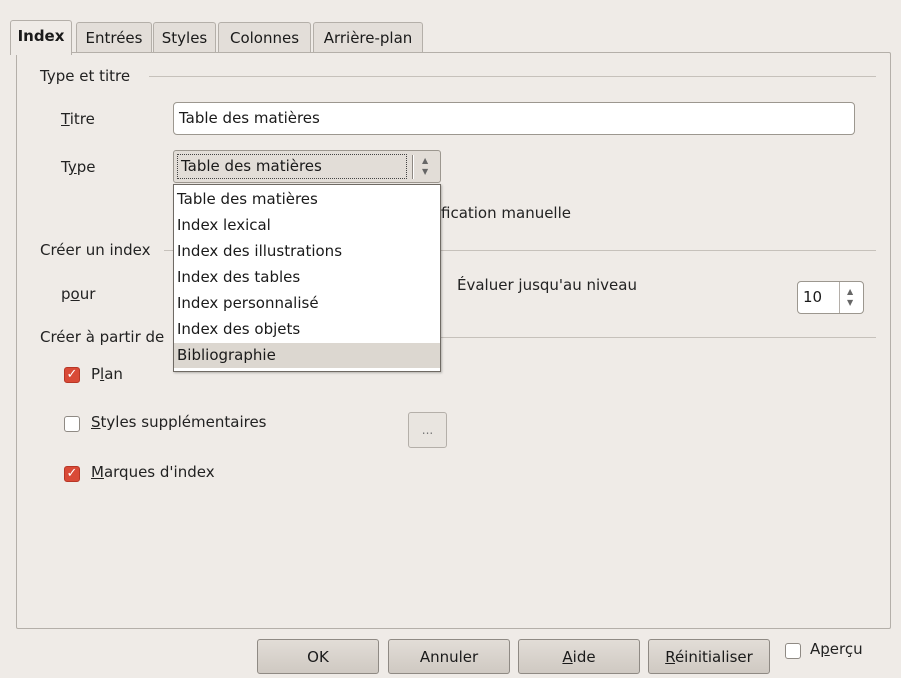 The height and width of the screenshot is (678, 901). What do you see at coordinates (579, 656) in the screenshot?
I see `help-button: Aide` at bounding box center [579, 656].